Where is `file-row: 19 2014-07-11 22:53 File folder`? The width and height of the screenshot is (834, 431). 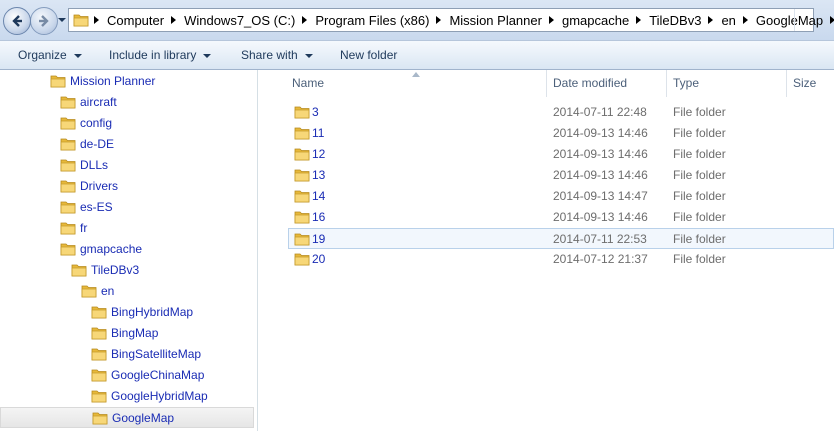
file-row: 19 2014-07-11 22:53 File folder is located at coordinates (561, 238).